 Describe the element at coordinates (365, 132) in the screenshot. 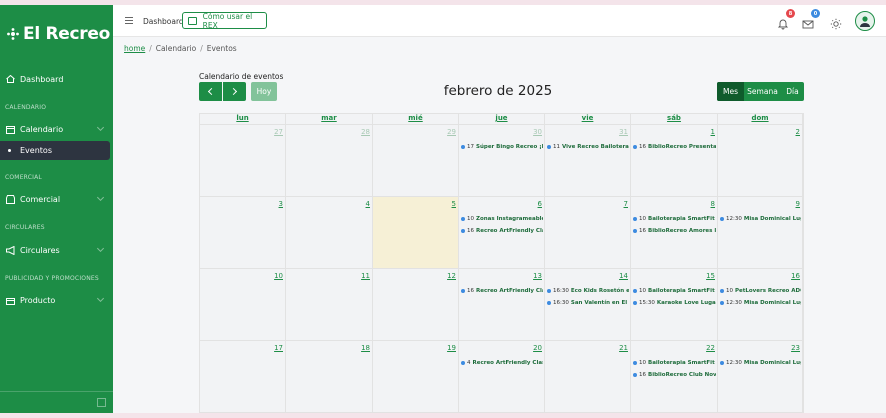

I see `day-number: 28` at that location.